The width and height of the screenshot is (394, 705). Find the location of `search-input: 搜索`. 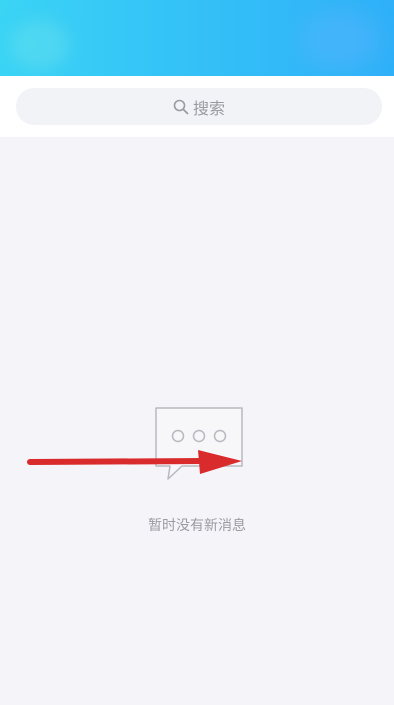

search-input: 搜索 is located at coordinates (199, 106).